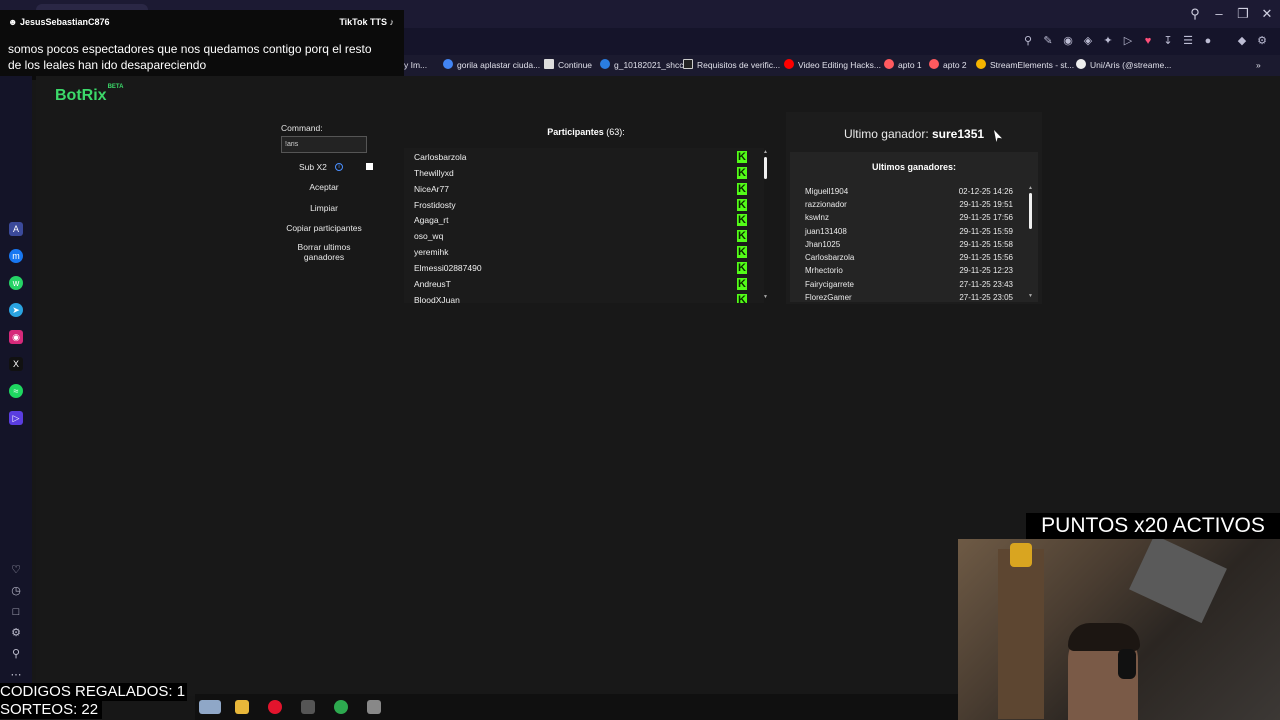  What do you see at coordinates (275, 707) in the screenshot?
I see `opera-icon` at bounding box center [275, 707].